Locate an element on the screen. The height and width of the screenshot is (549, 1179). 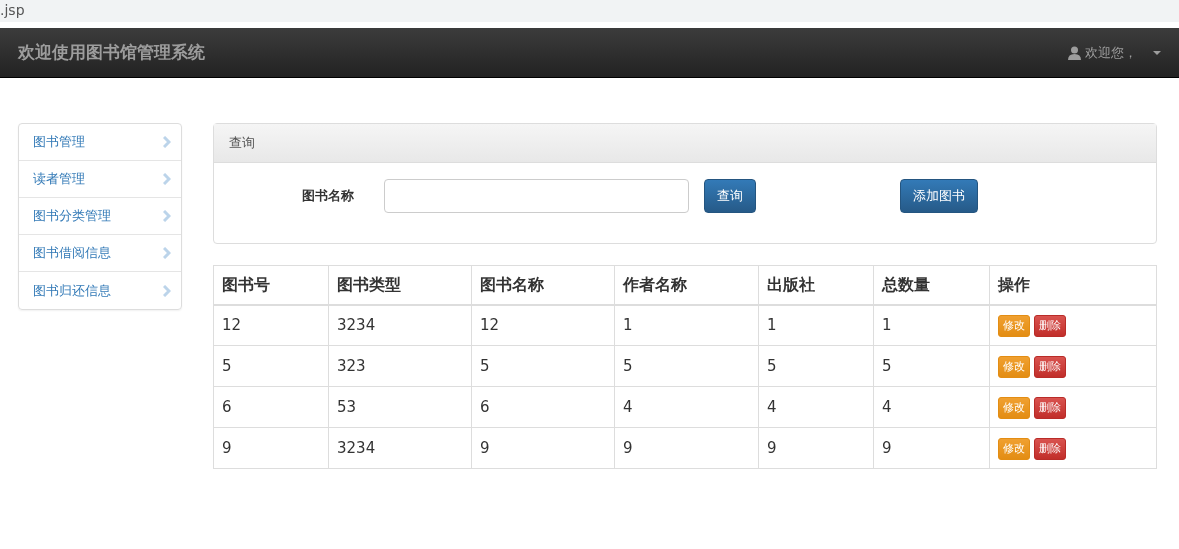
user-menu: 欢迎您， is located at coordinates (1114, 52).